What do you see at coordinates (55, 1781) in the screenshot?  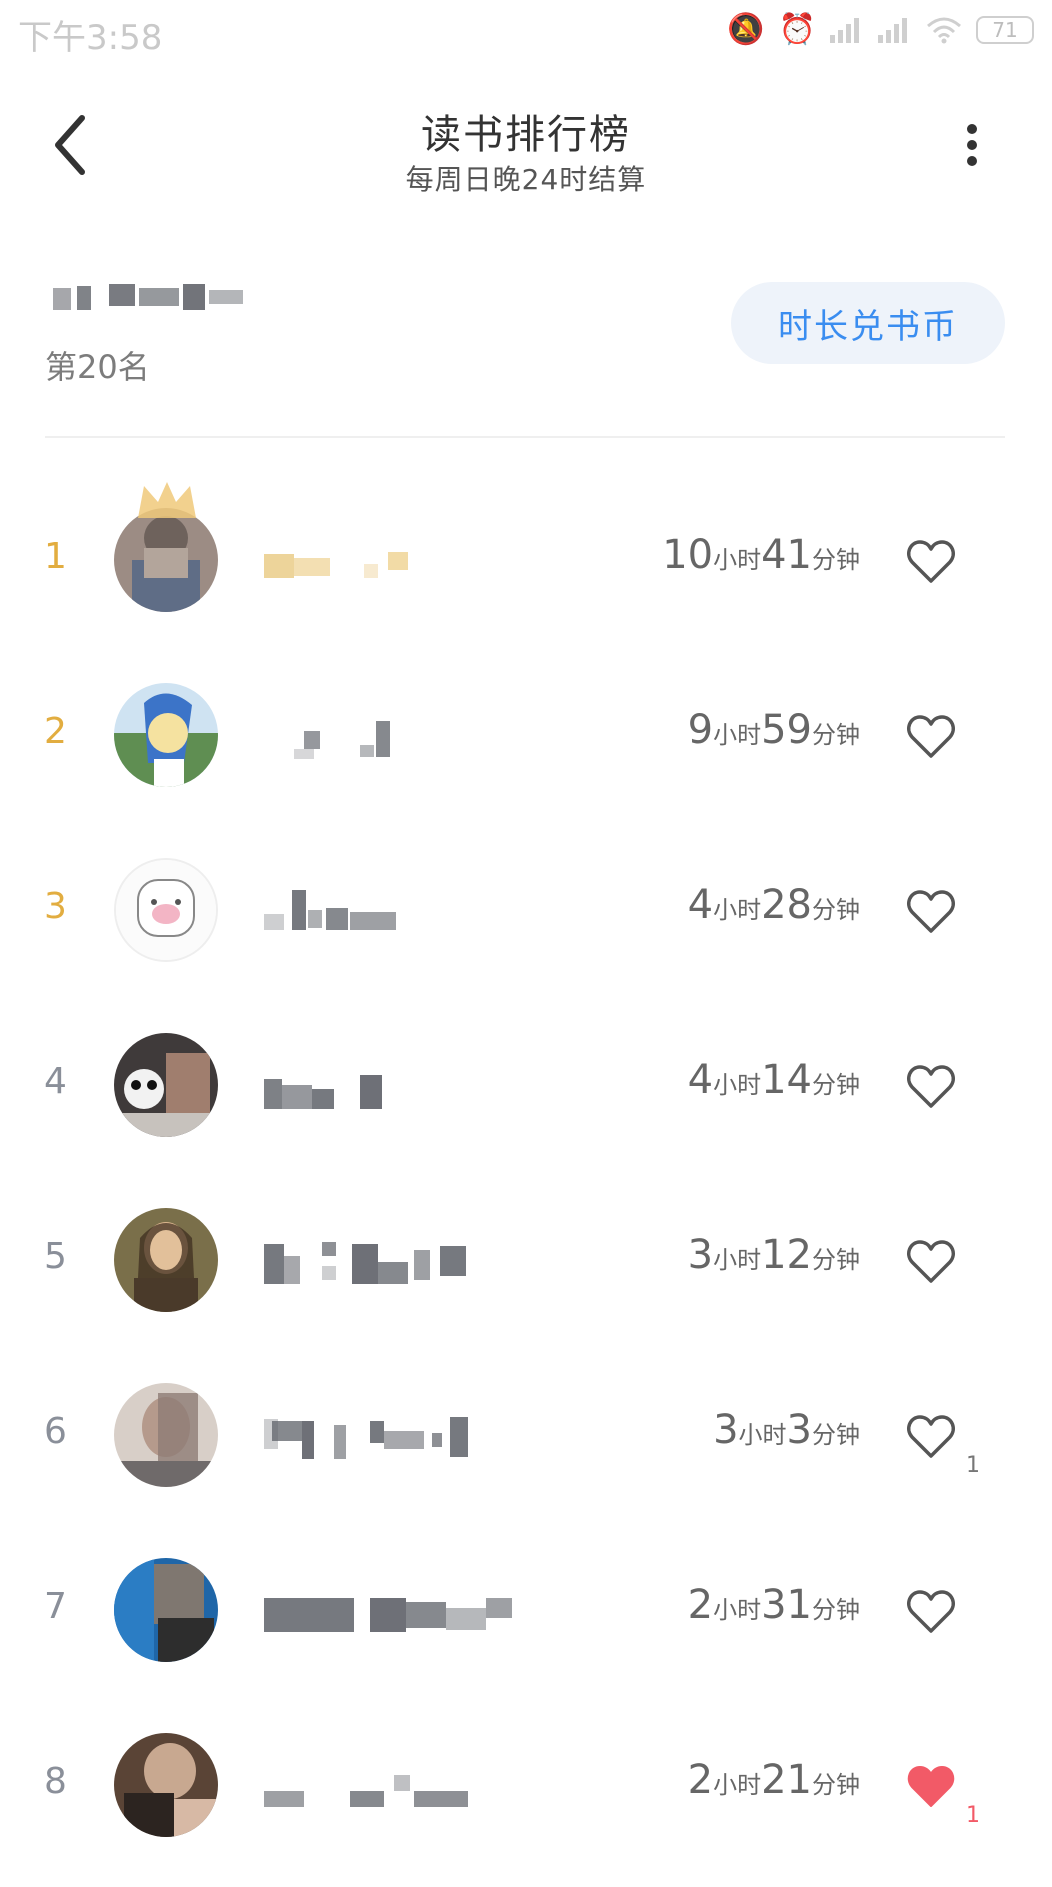 I see `rank-number: 8` at bounding box center [55, 1781].